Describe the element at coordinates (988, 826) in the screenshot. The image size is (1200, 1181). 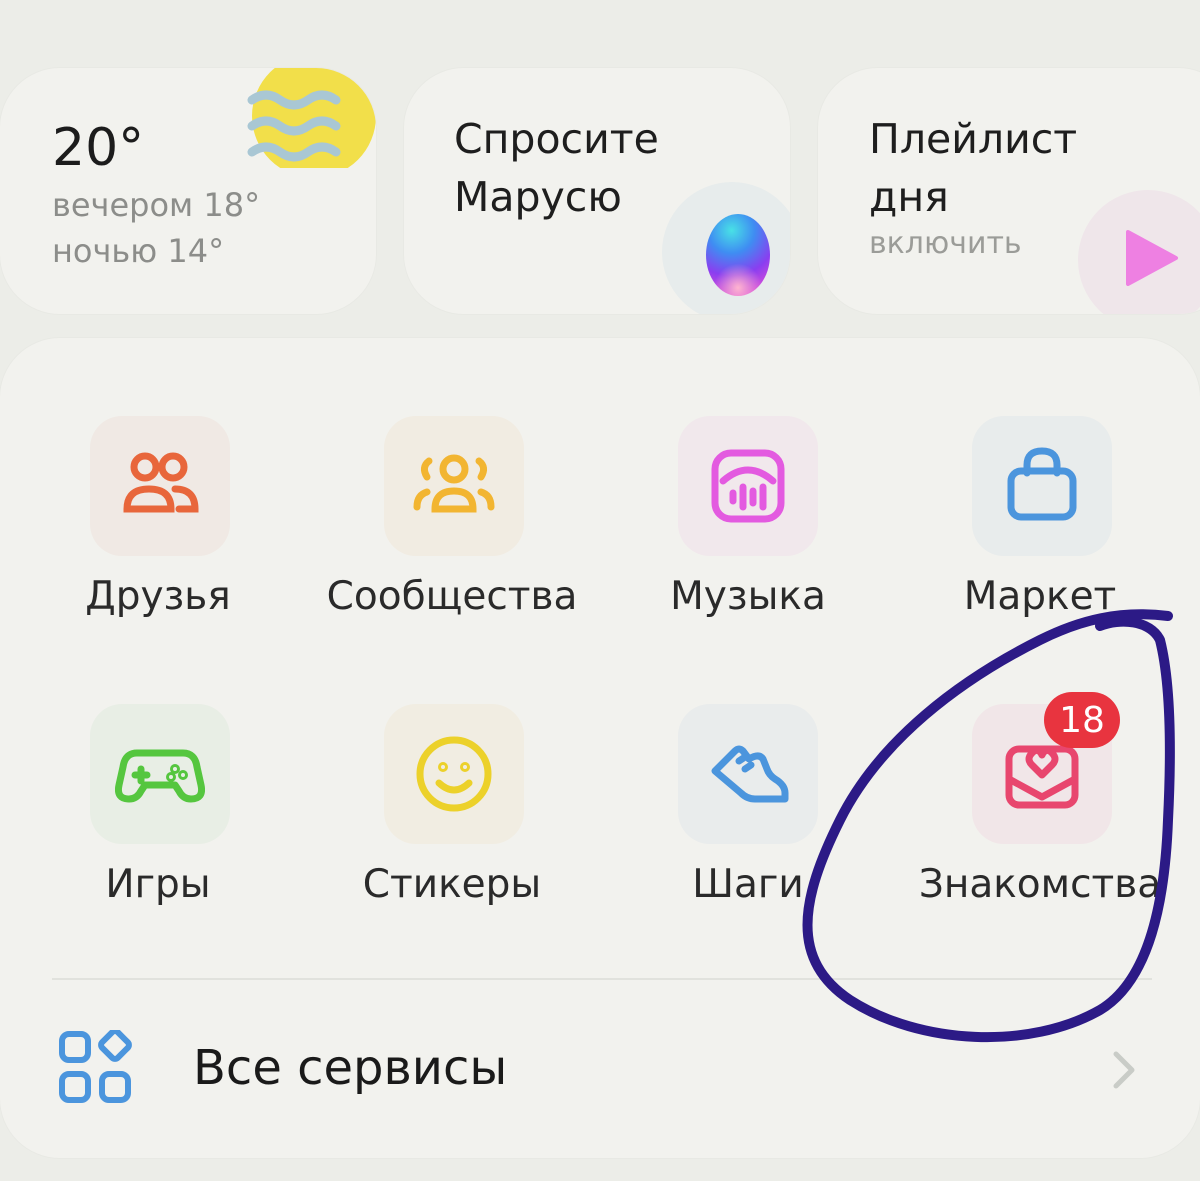
I see `hand-drawn-circle-annotation` at that location.